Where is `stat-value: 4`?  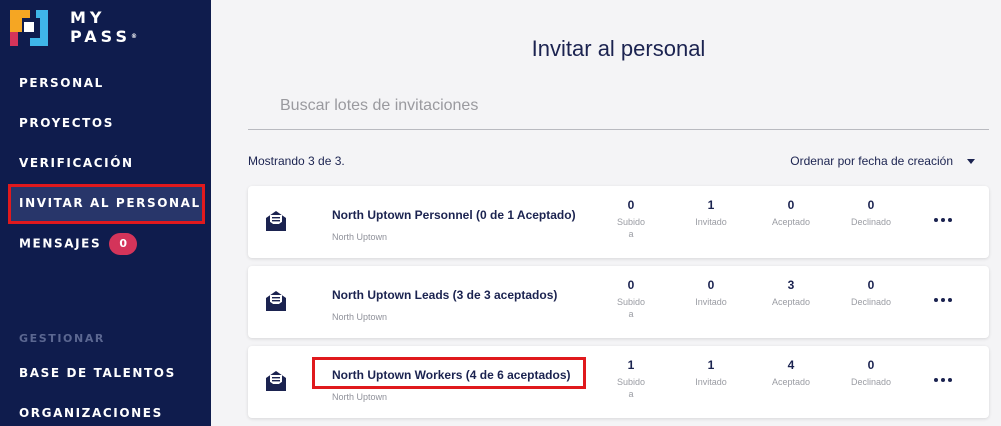 stat-value: 4 is located at coordinates (791, 365).